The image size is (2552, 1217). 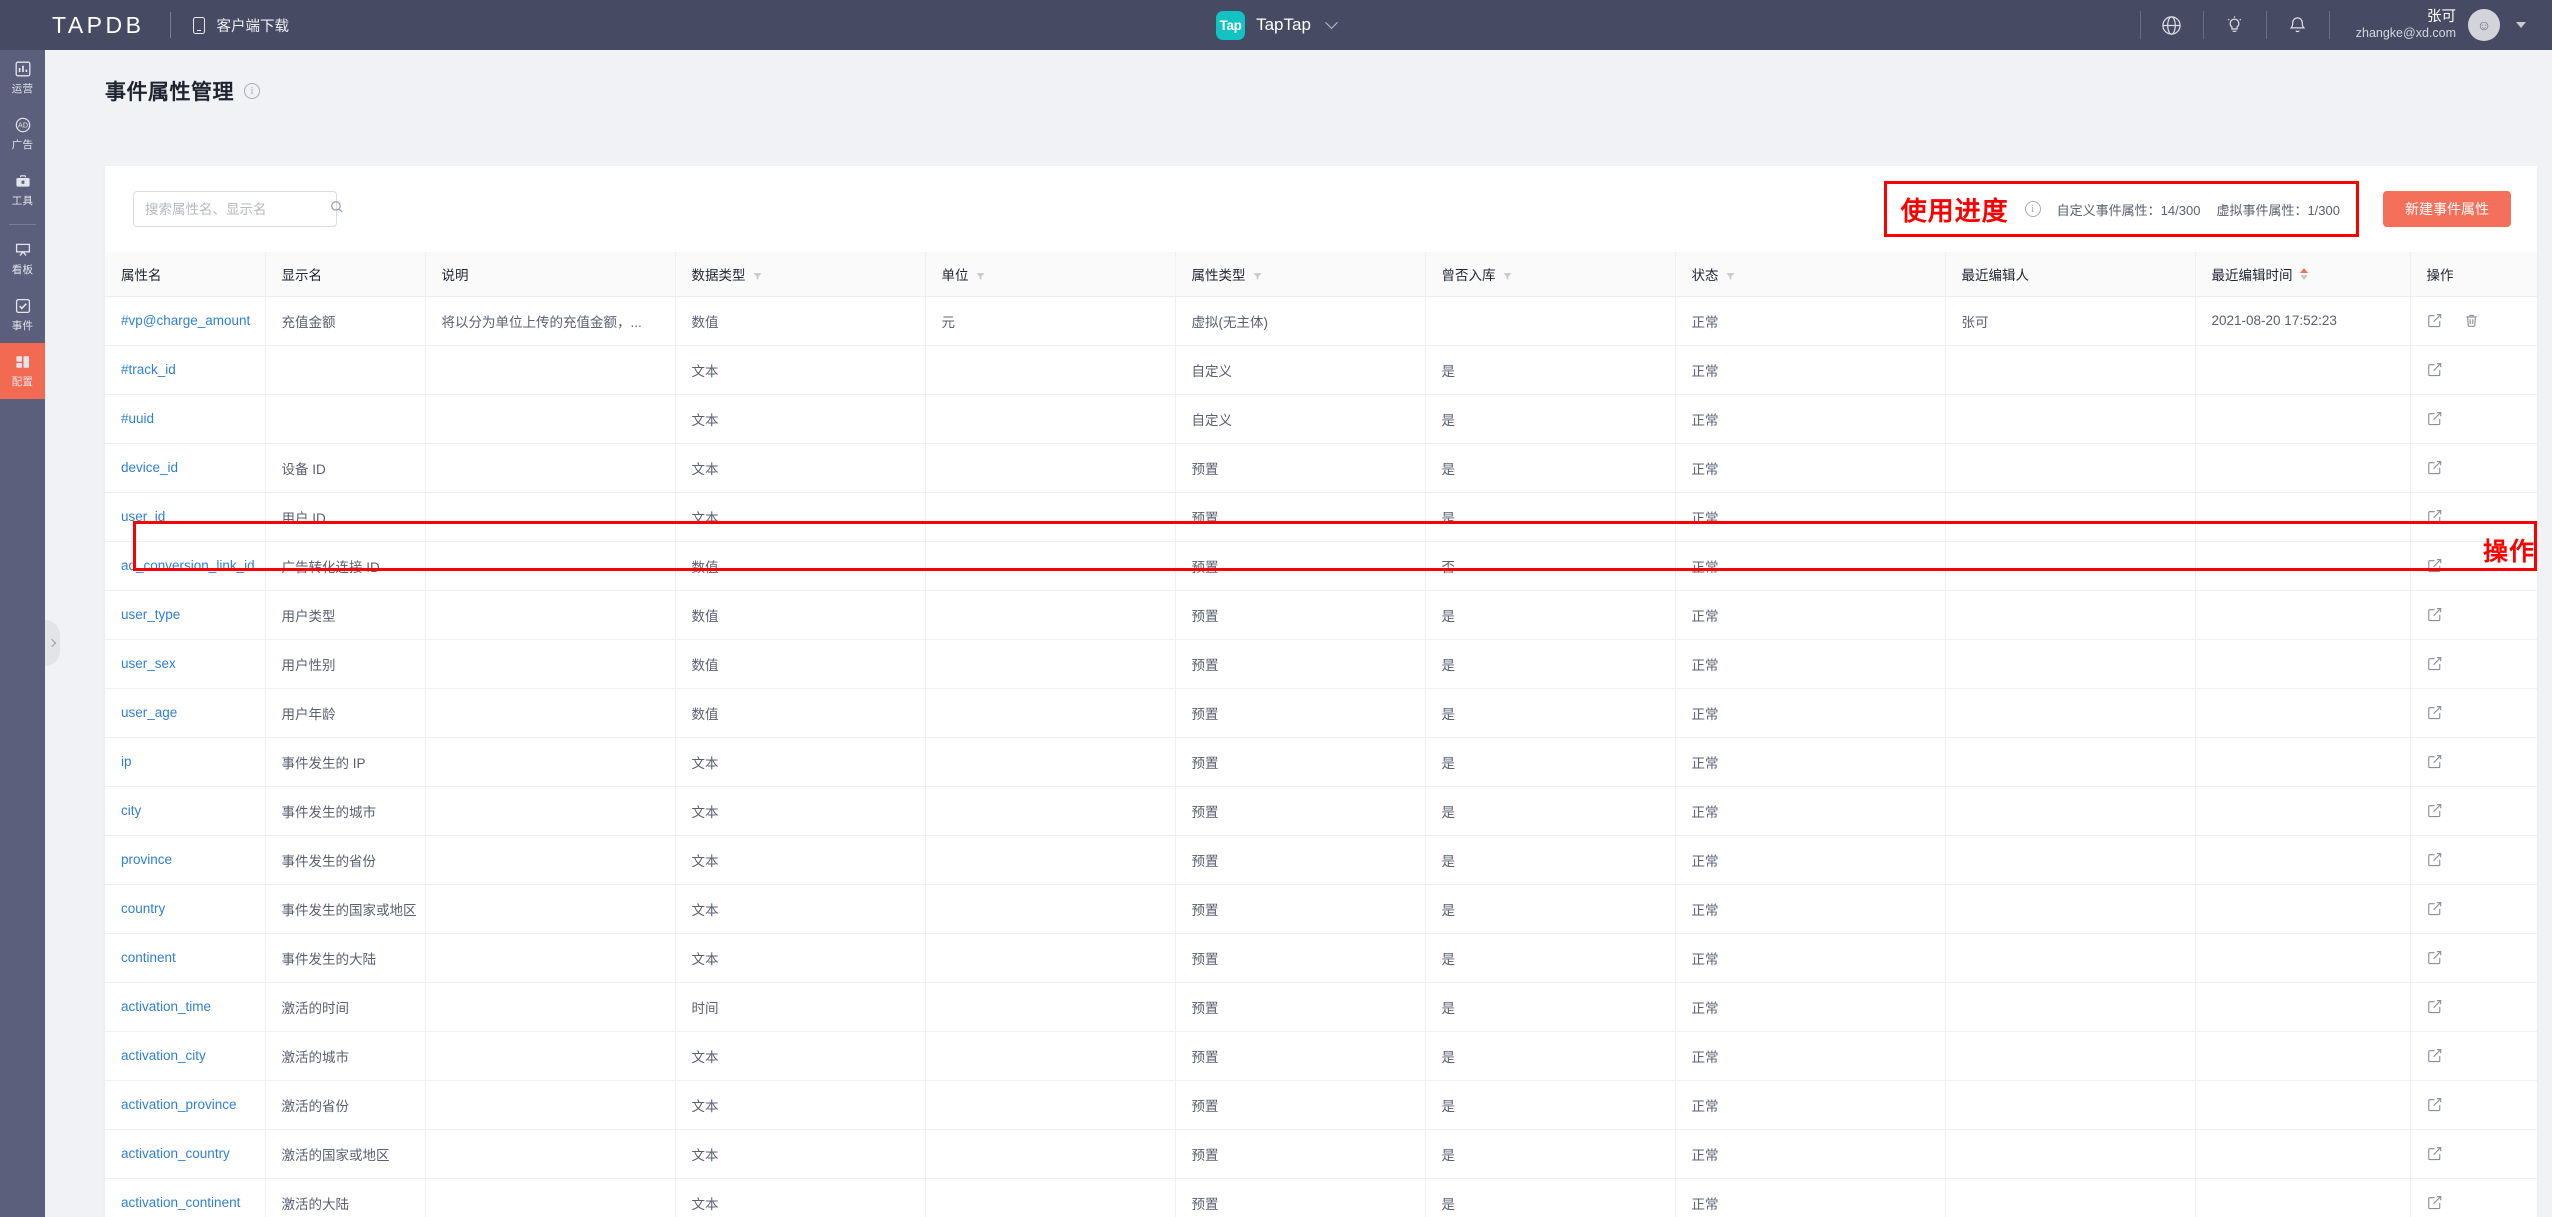 I want to click on table-row: ip 事件发生的 IP 文本 预置是正常, so click(x=1321, y=762).